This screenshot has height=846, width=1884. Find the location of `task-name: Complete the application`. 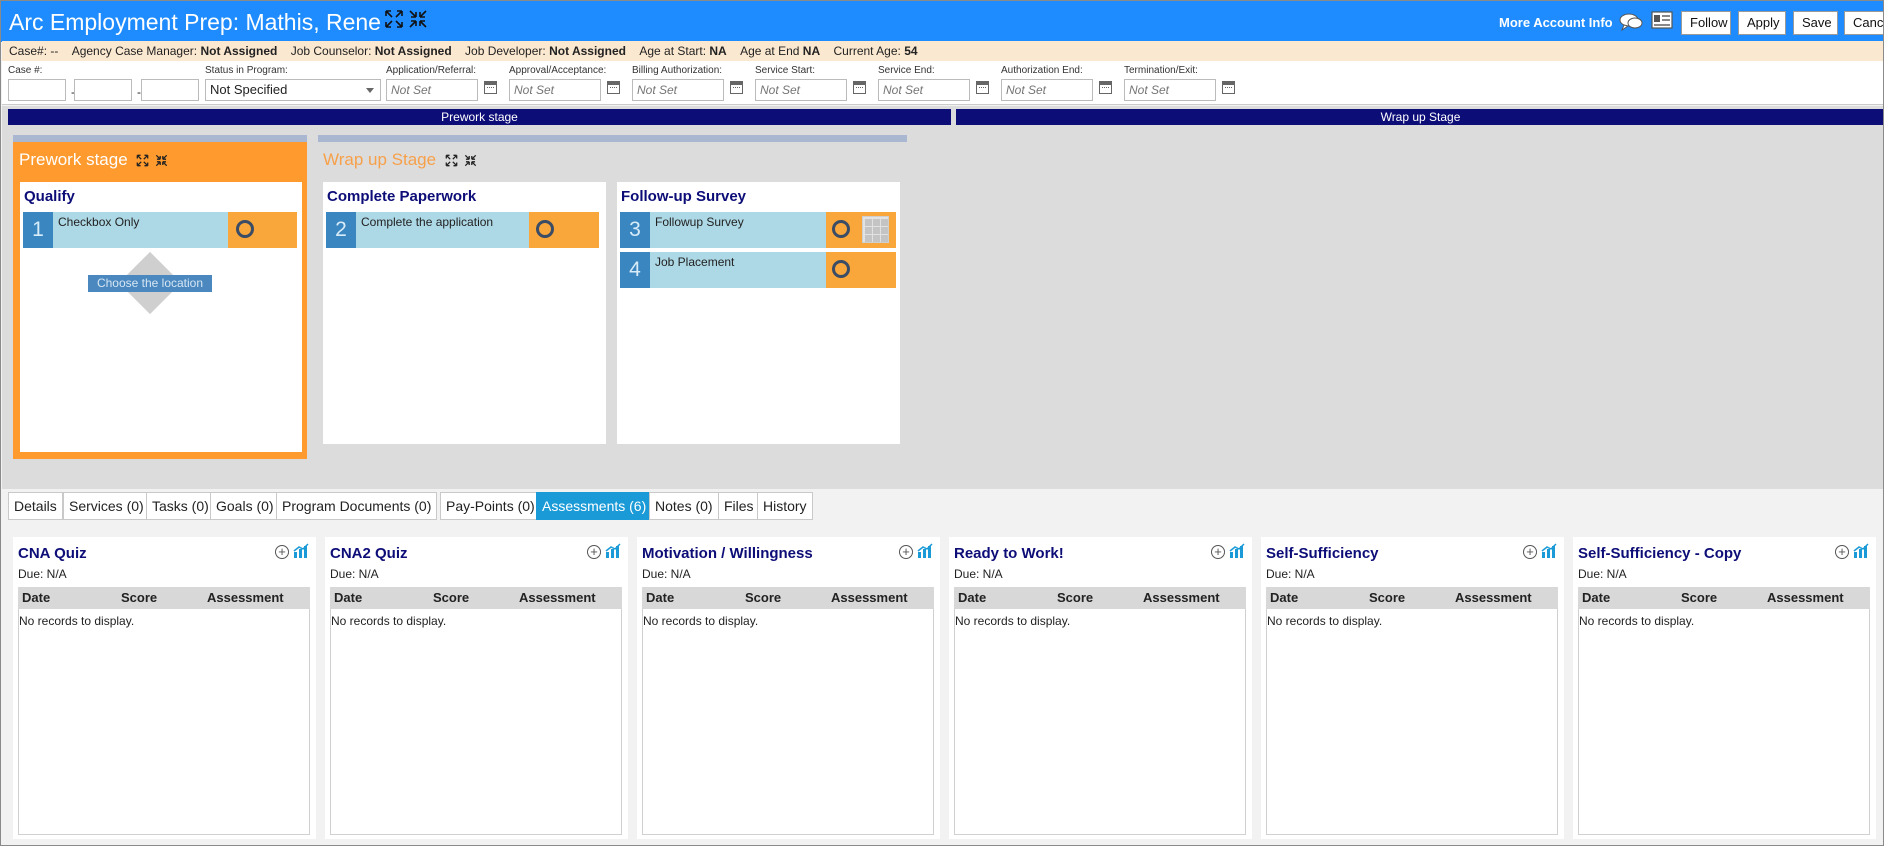

task-name: Complete the application is located at coordinates (442, 230).